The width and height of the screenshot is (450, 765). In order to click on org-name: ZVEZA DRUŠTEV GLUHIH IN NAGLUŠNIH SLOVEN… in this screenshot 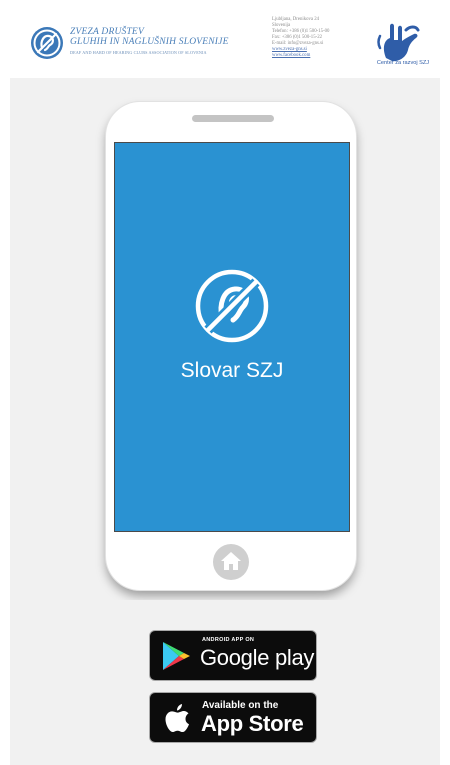, I will do `click(170, 42)`.